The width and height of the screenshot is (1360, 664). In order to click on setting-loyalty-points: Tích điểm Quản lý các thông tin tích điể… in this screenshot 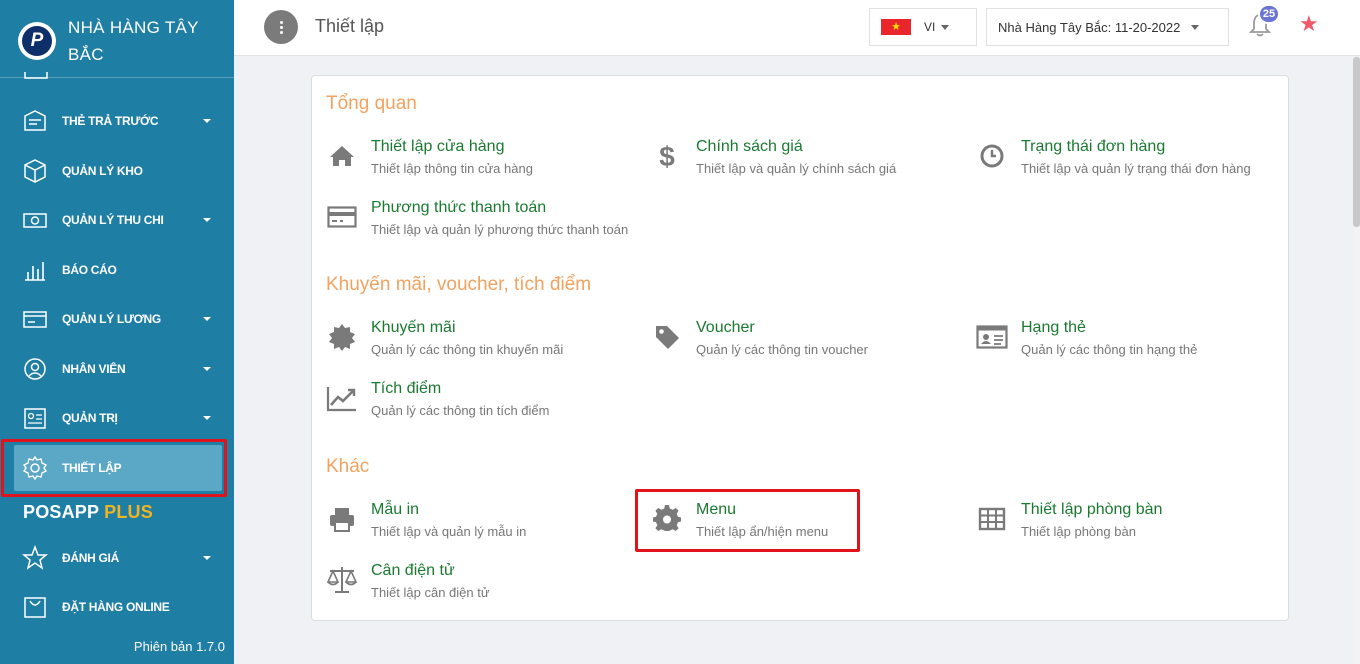, I will do `click(472, 408)`.